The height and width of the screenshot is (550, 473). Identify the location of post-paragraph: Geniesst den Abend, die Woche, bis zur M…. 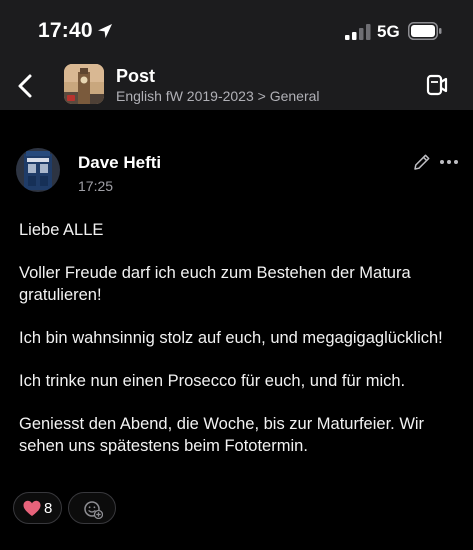
(222, 435).